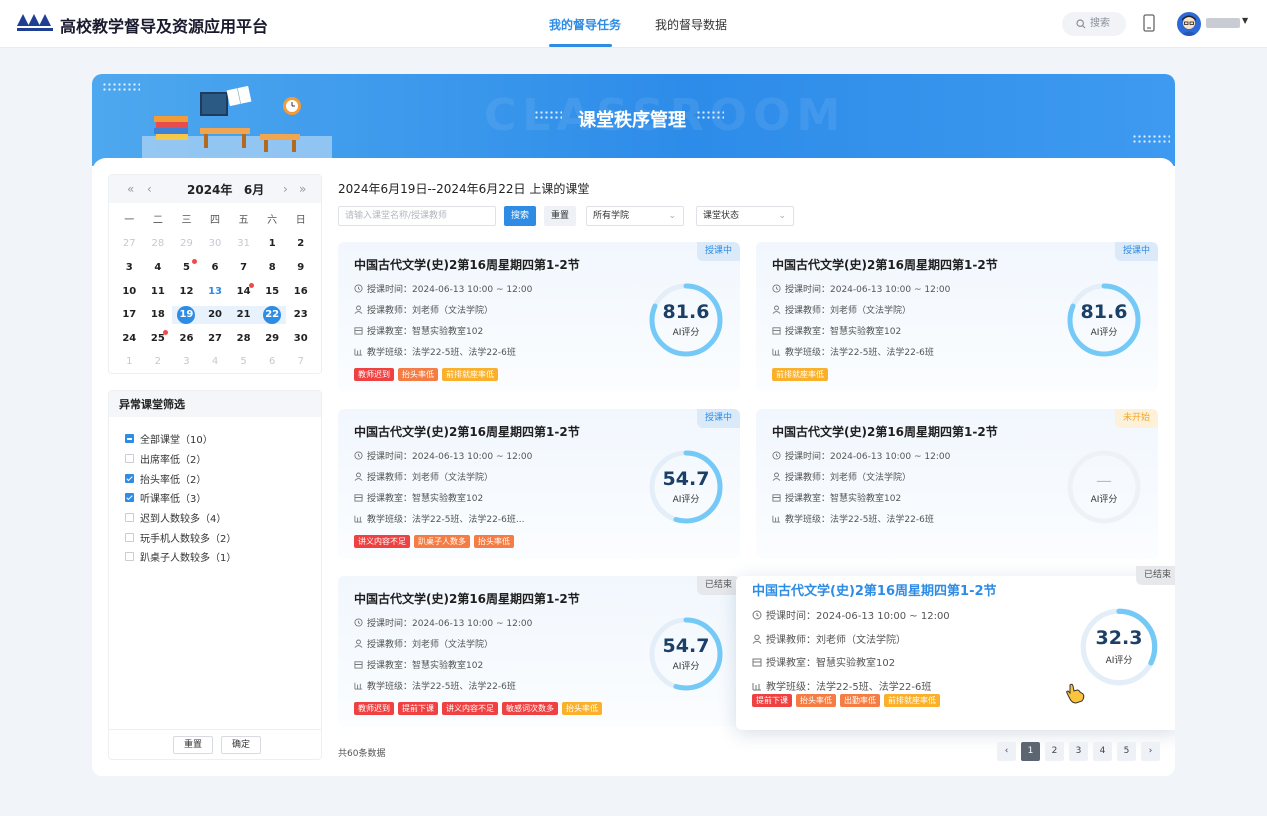  Describe the element at coordinates (816, 700) in the screenshot. I see `anomaly-tag: 抬头率低` at that location.